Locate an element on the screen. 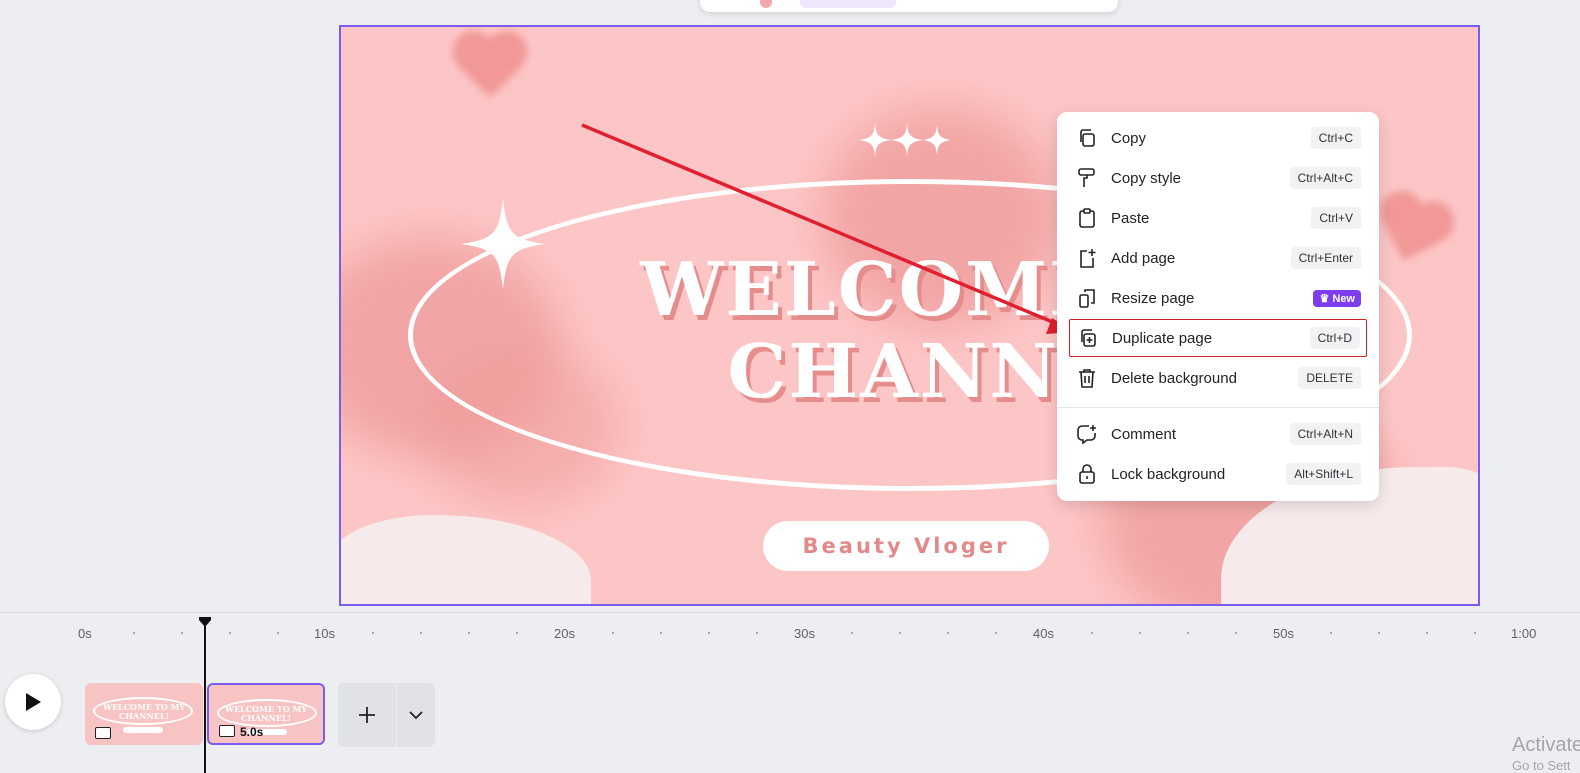 The height and width of the screenshot is (773, 1580). menu-item-resize-page: Resize page ♛ New is located at coordinates (1218, 298).